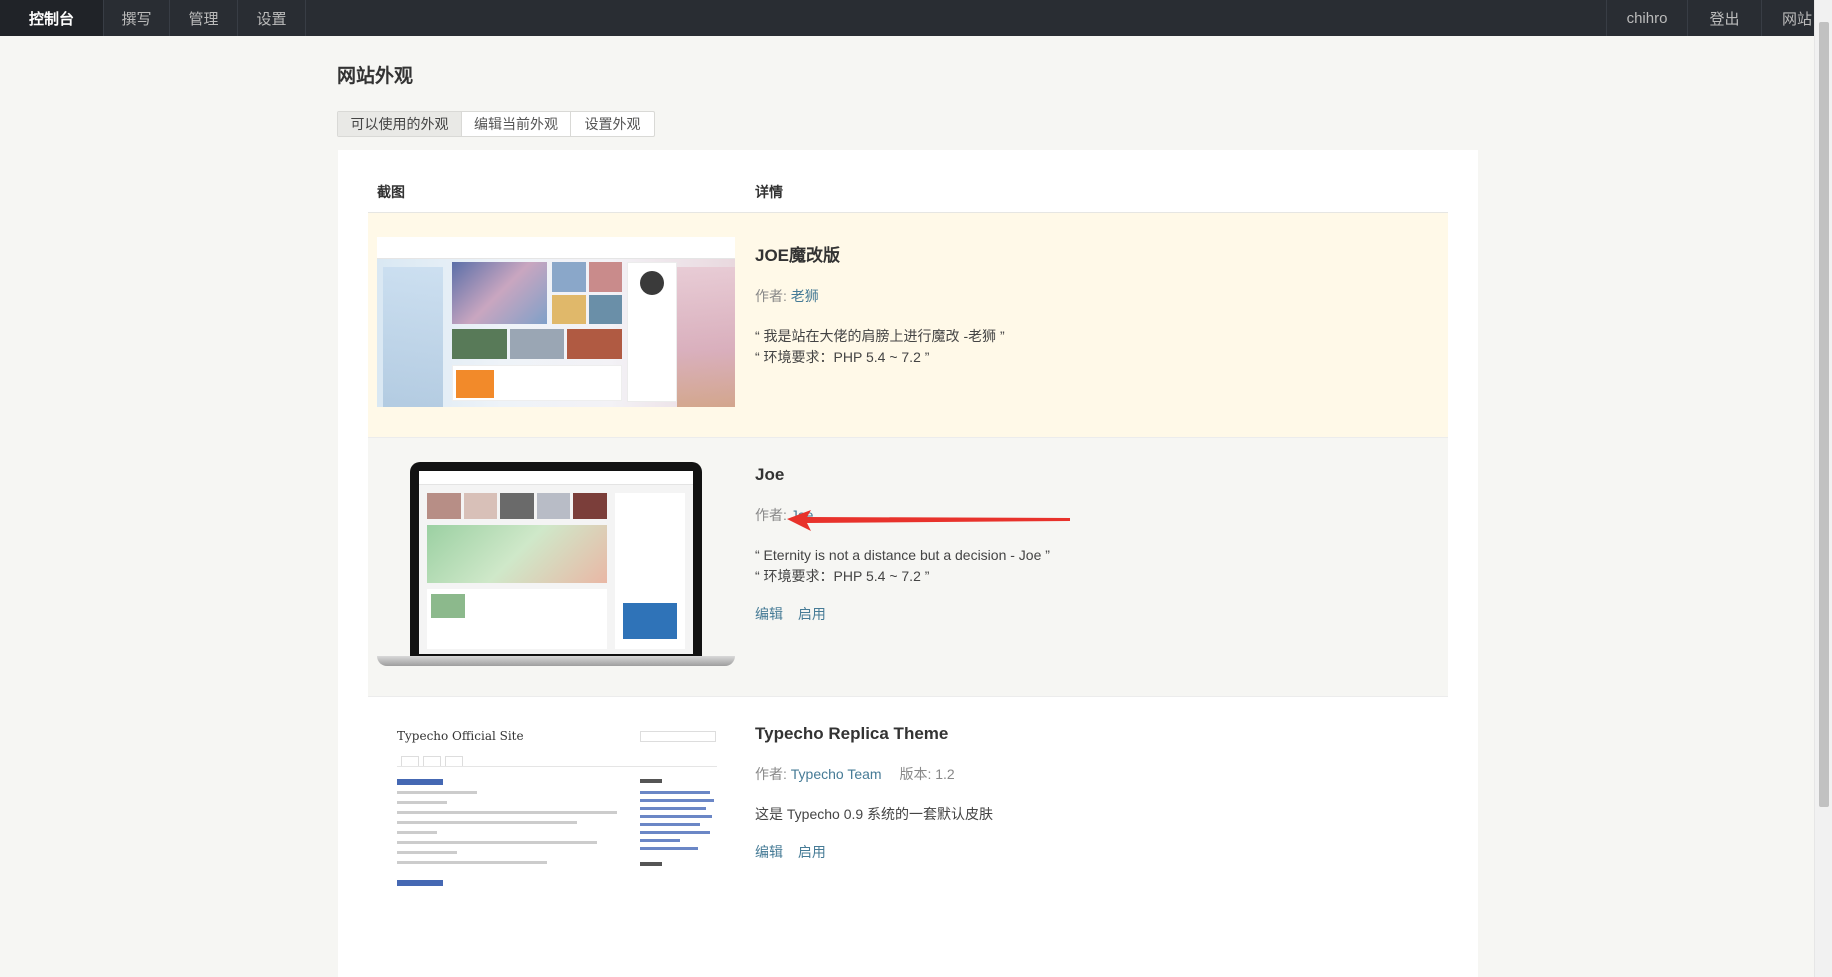  What do you see at coordinates (612, 124) in the screenshot?
I see `tab-theme-settings: 设置外观` at bounding box center [612, 124].